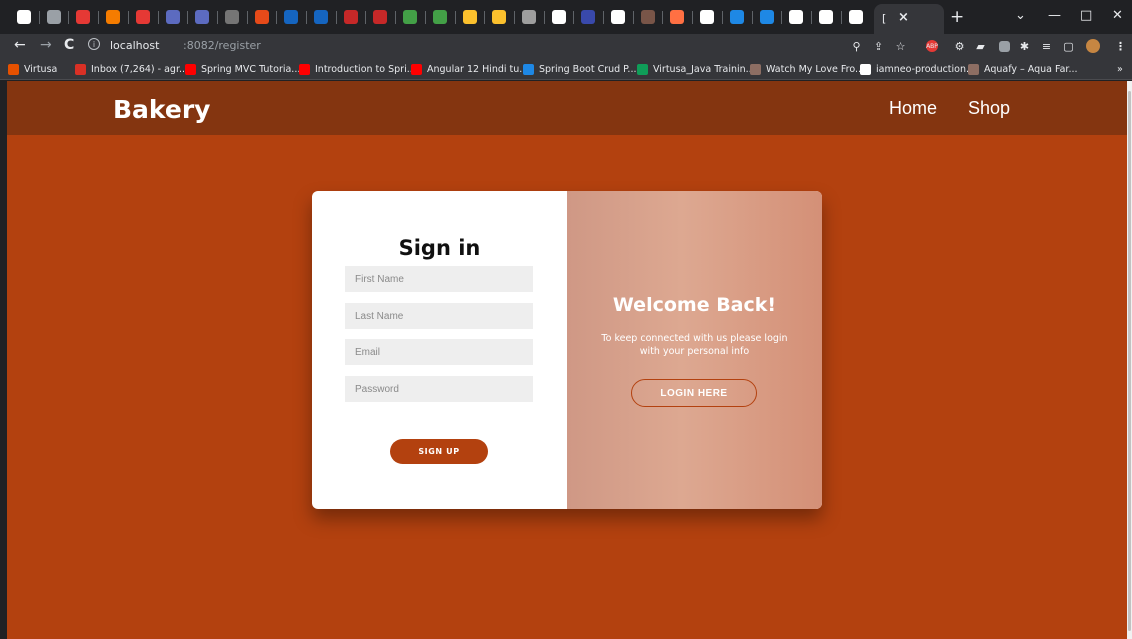 The image size is (1132, 639). Describe the element at coordinates (913, 108) in the screenshot. I see `nav-link-home: Home` at that location.